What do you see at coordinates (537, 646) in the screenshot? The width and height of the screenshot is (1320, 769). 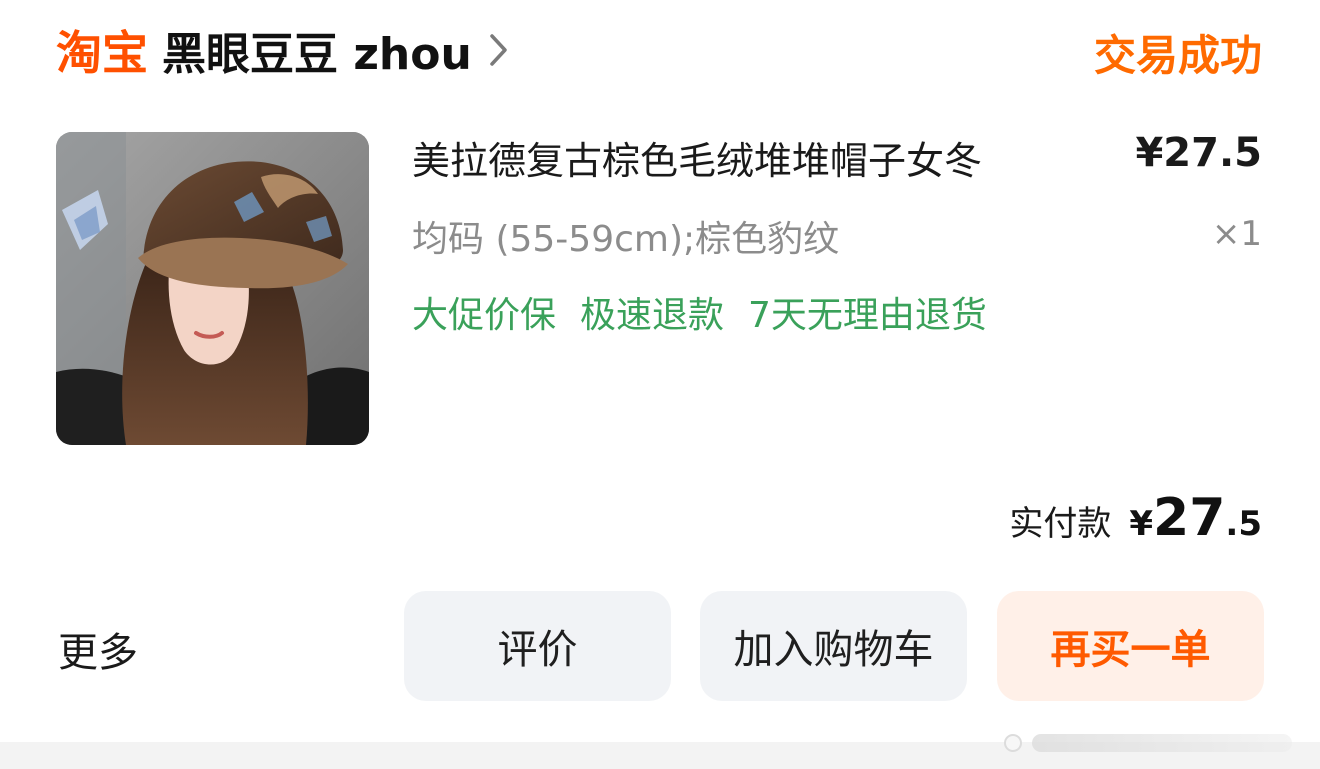 I see `review-button: 评价` at bounding box center [537, 646].